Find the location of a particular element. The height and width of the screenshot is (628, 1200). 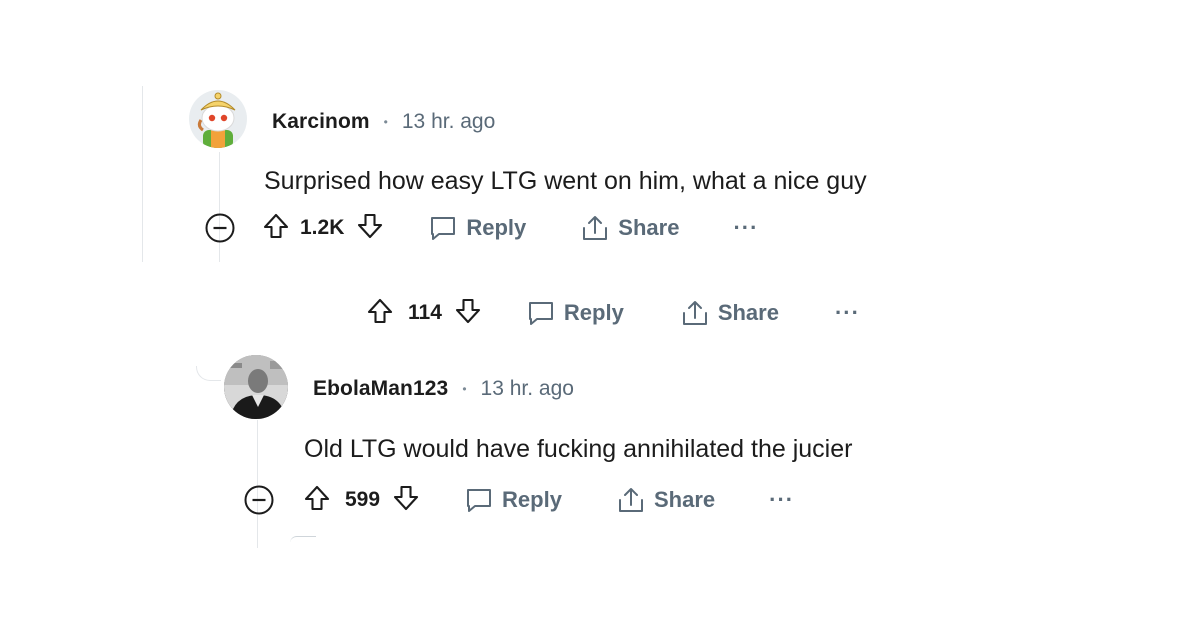

photo-avatar-icon is located at coordinates (256, 387).